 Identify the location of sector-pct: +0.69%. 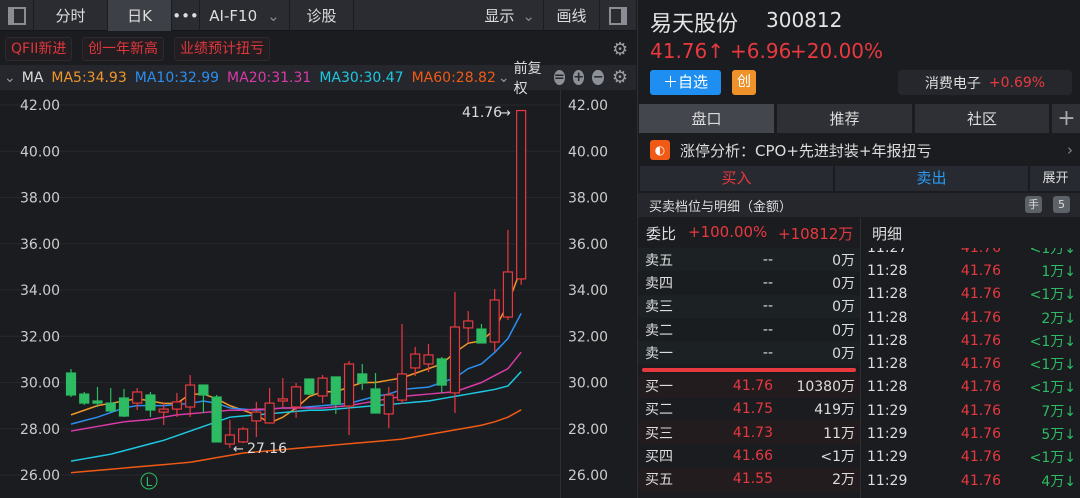
(1017, 82).